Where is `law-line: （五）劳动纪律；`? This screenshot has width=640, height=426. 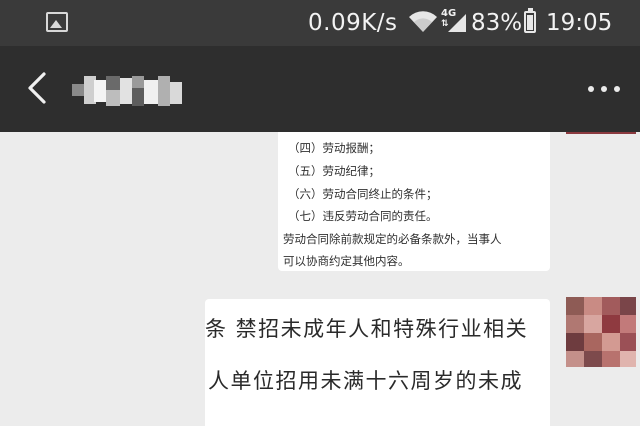
law-line: （五）劳动纪律； is located at coordinates (334, 171).